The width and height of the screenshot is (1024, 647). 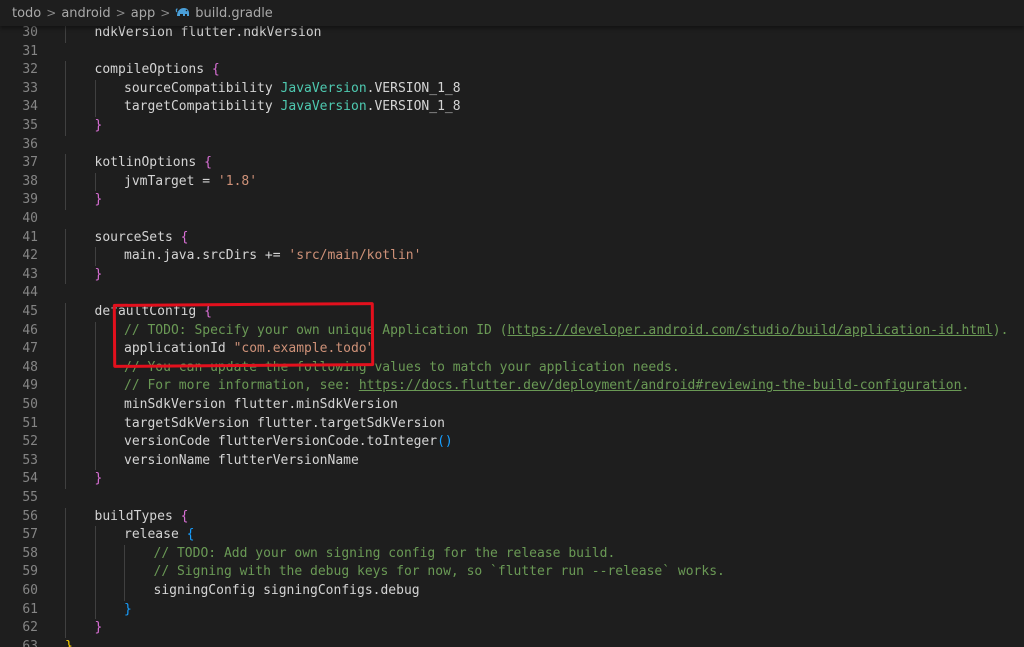 I want to click on code-token: signingConfig signingConfigs.debug, so click(x=286, y=590).